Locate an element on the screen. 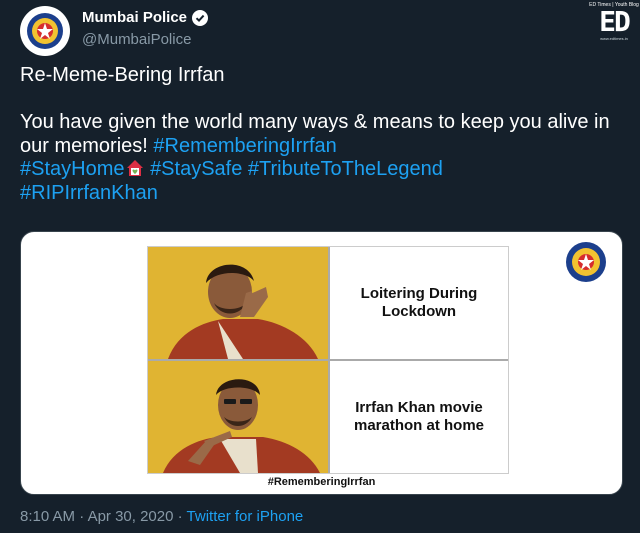 Image resolution: width=640 pixels, height=533 pixels. tweet-date: Apr 30, 2020 is located at coordinates (131, 516).